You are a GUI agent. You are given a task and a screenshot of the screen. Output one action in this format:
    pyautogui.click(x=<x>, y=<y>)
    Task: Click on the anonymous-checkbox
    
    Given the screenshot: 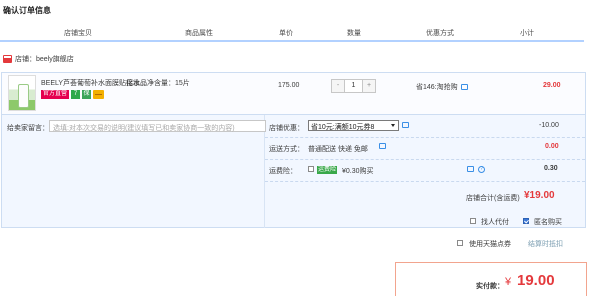 What is the action you would take?
    pyautogui.click(x=526, y=221)
    